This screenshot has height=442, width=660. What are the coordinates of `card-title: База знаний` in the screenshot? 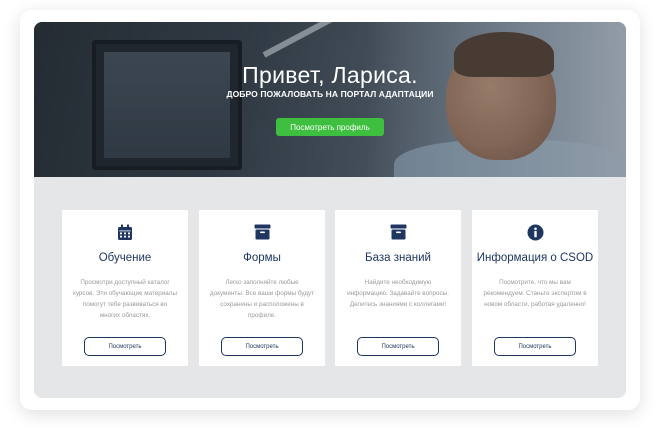 It's located at (398, 258).